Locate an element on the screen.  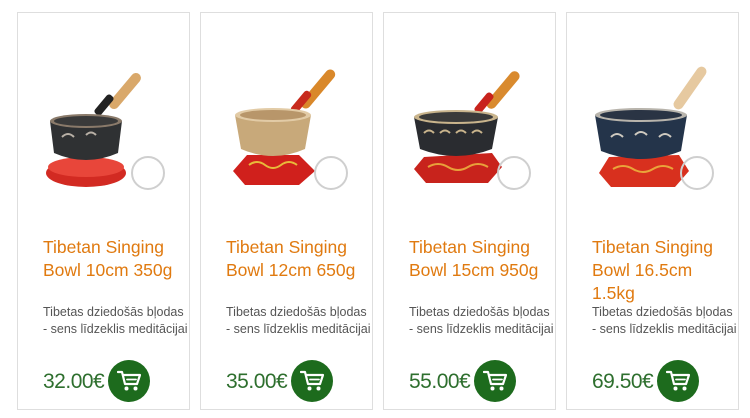
product-price: 35.00€ is located at coordinates (257, 381).